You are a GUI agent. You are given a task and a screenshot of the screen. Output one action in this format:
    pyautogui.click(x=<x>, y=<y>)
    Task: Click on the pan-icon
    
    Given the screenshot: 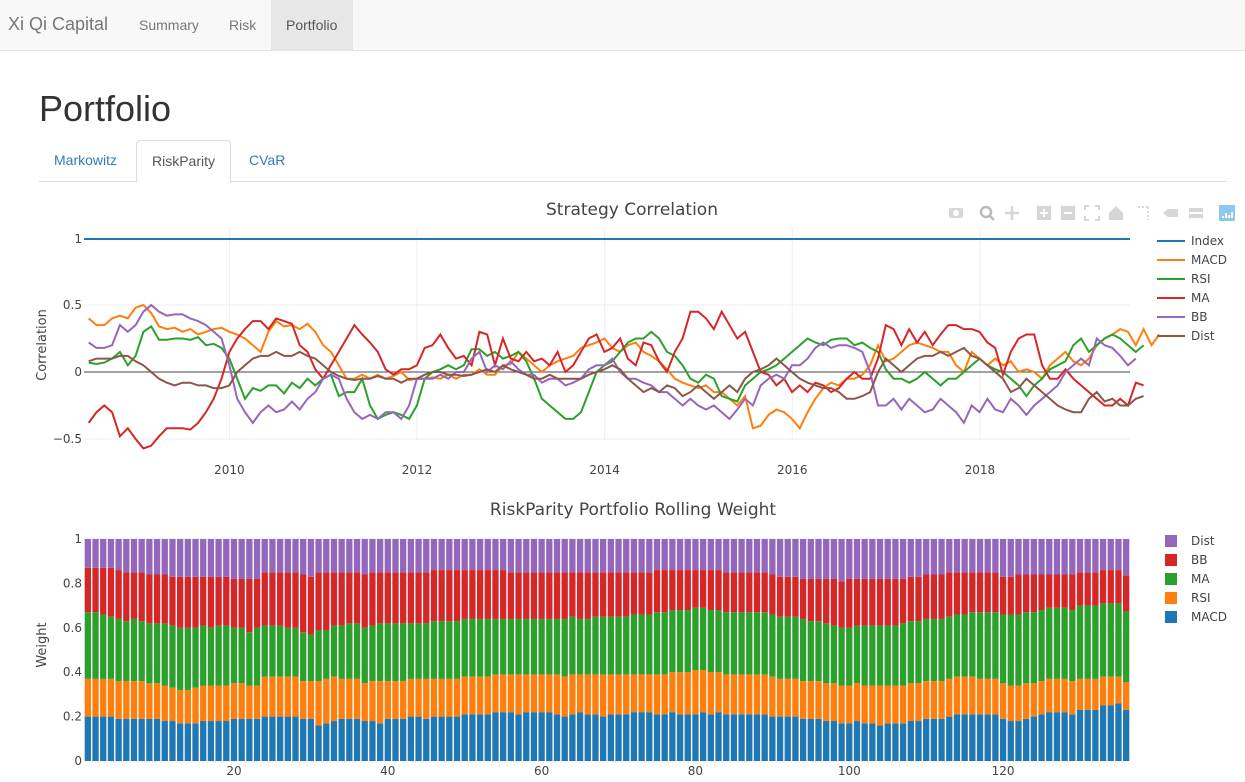 What is the action you would take?
    pyautogui.click(x=1012, y=213)
    